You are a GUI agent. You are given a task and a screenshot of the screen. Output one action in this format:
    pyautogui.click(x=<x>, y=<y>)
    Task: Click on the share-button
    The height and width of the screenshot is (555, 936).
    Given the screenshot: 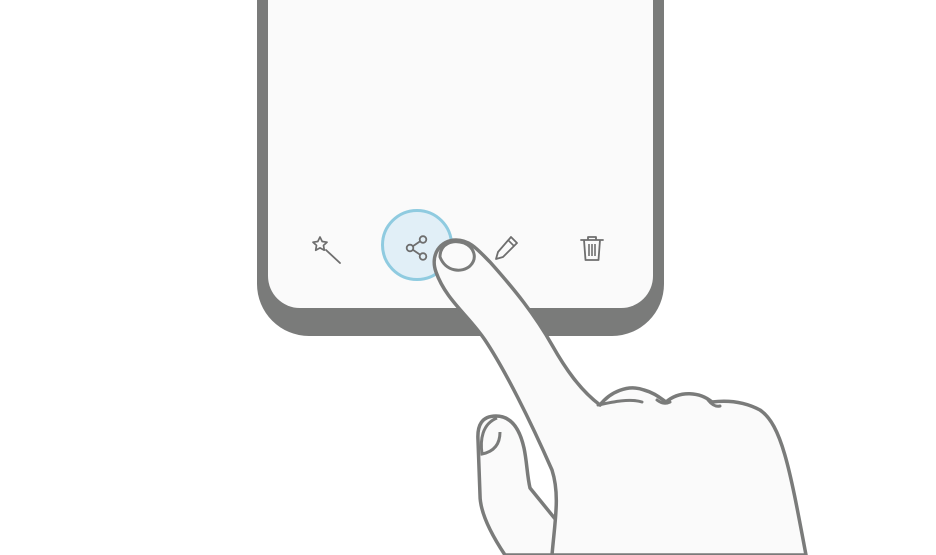 What is the action you would take?
    pyautogui.click(x=417, y=248)
    